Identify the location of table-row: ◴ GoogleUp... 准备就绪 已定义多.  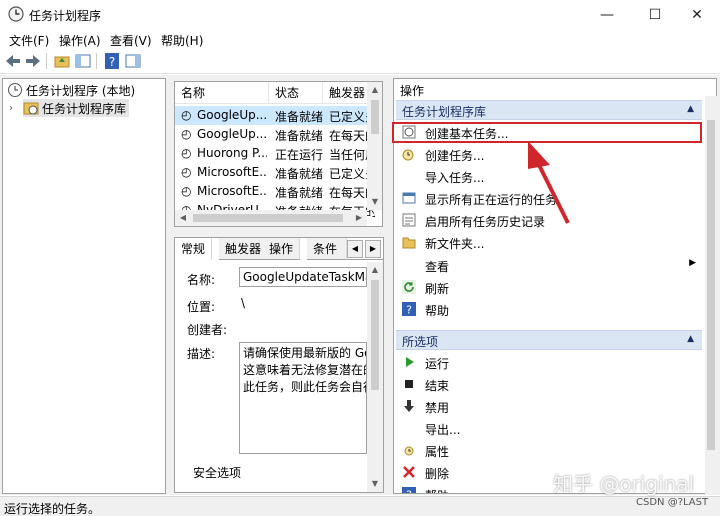
(275, 115).